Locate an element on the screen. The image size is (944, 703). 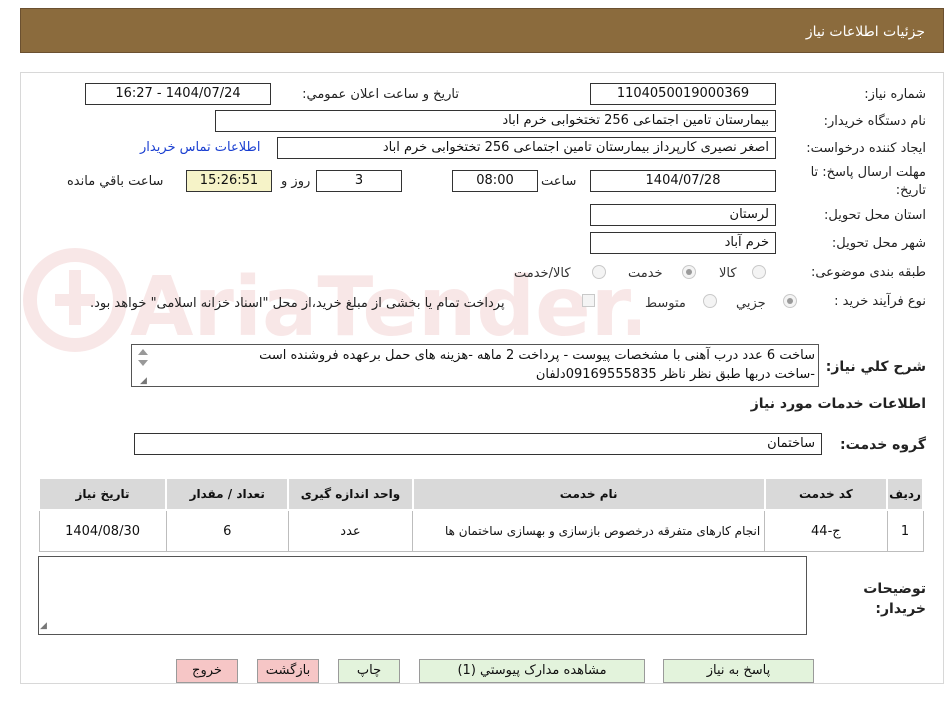
service-group-label: گروه خدمت: is located at coordinates (883, 445).